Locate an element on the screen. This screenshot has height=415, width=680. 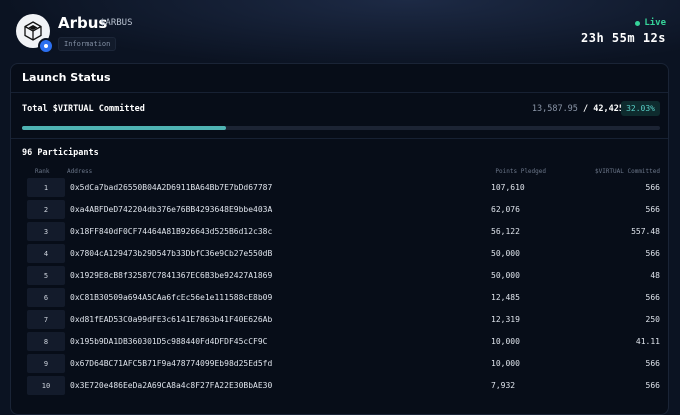
progress-fill is located at coordinates (124, 128).